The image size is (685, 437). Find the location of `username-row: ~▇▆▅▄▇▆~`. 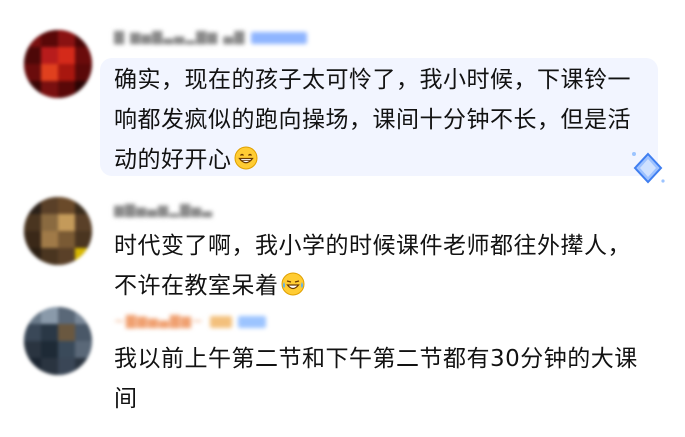

username-row: ~▇▆▅▄▇▆~ is located at coordinates (190, 322).